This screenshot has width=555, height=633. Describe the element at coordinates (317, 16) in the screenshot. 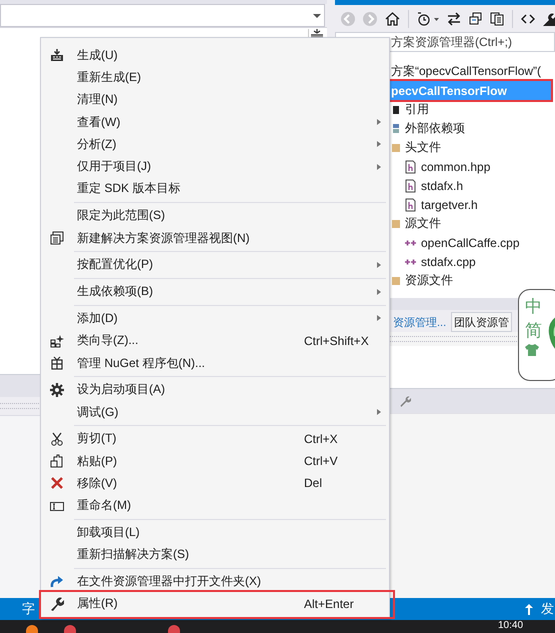

I see `caret-icon` at that location.